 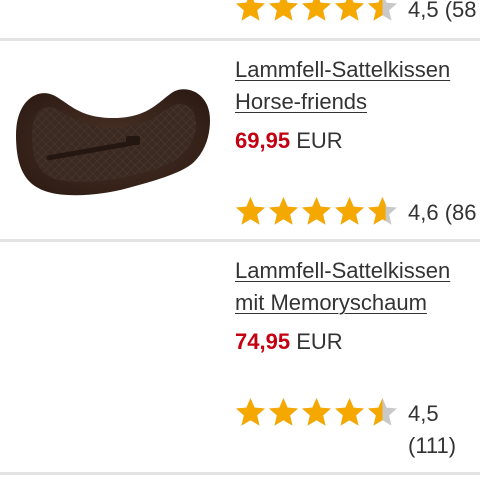 What do you see at coordinates (331, 303) in the screenshot?
I see `product-title-line2: mit Memoryschaum` at bounding box center [331, 303].